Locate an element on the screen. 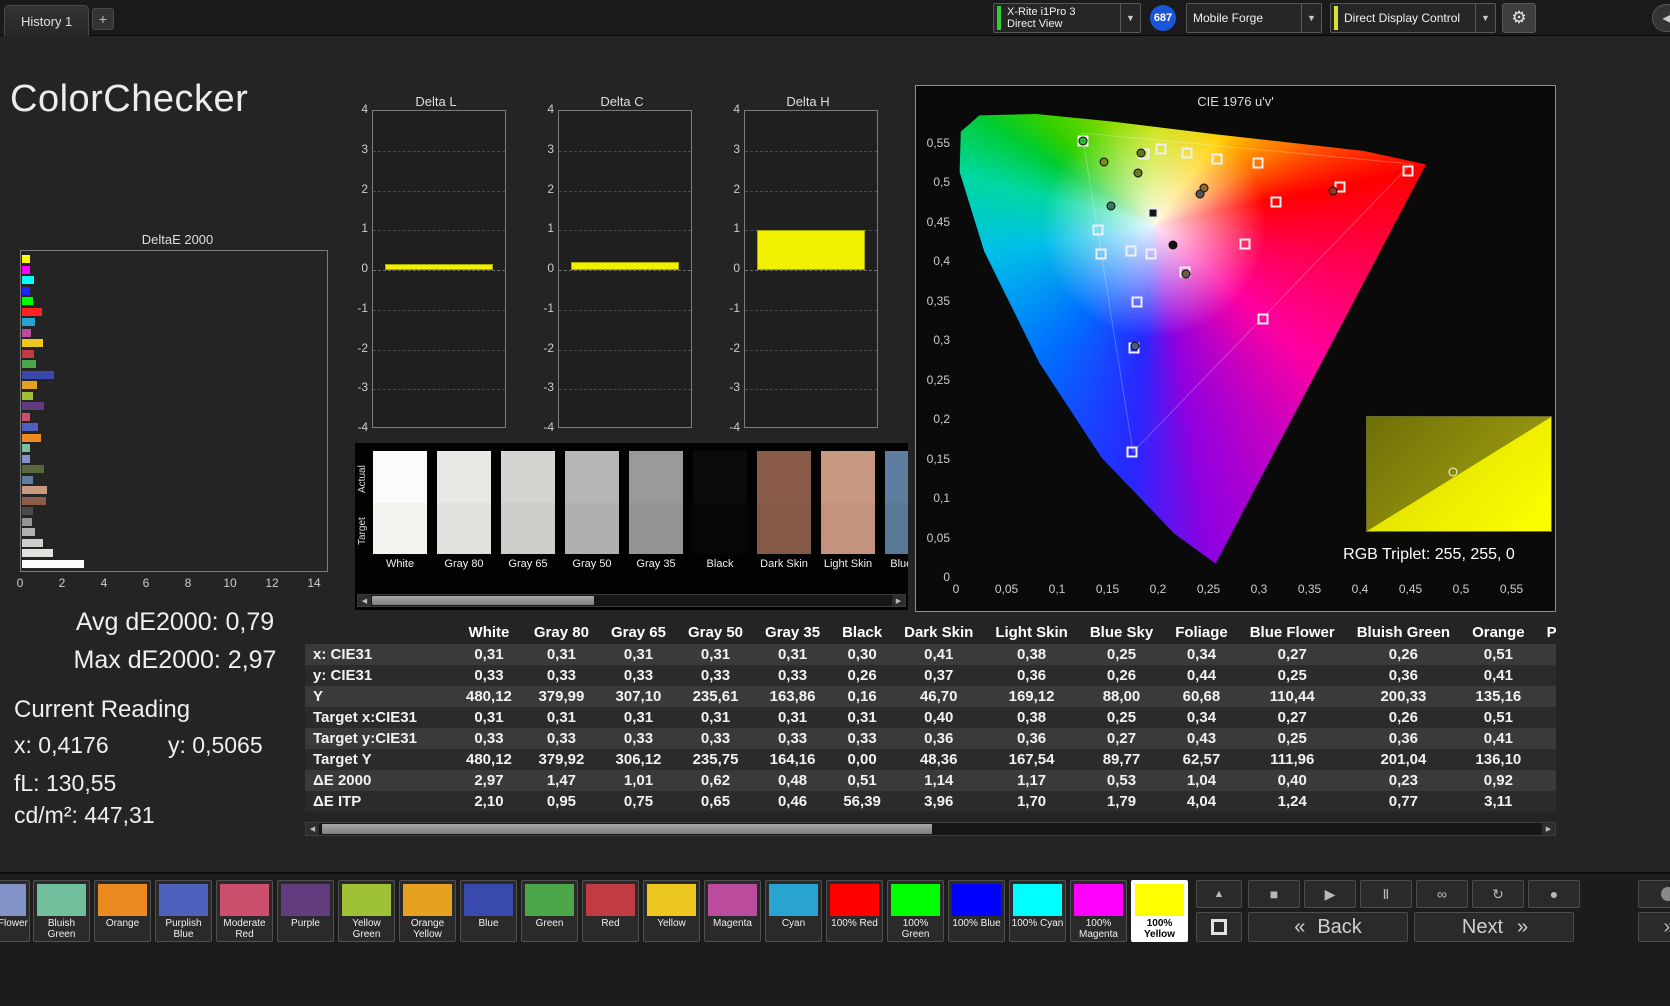 This screenshot has height=1006, width=1670. patch-button-100-green: 100% Green is located at coordinates (915, 911).